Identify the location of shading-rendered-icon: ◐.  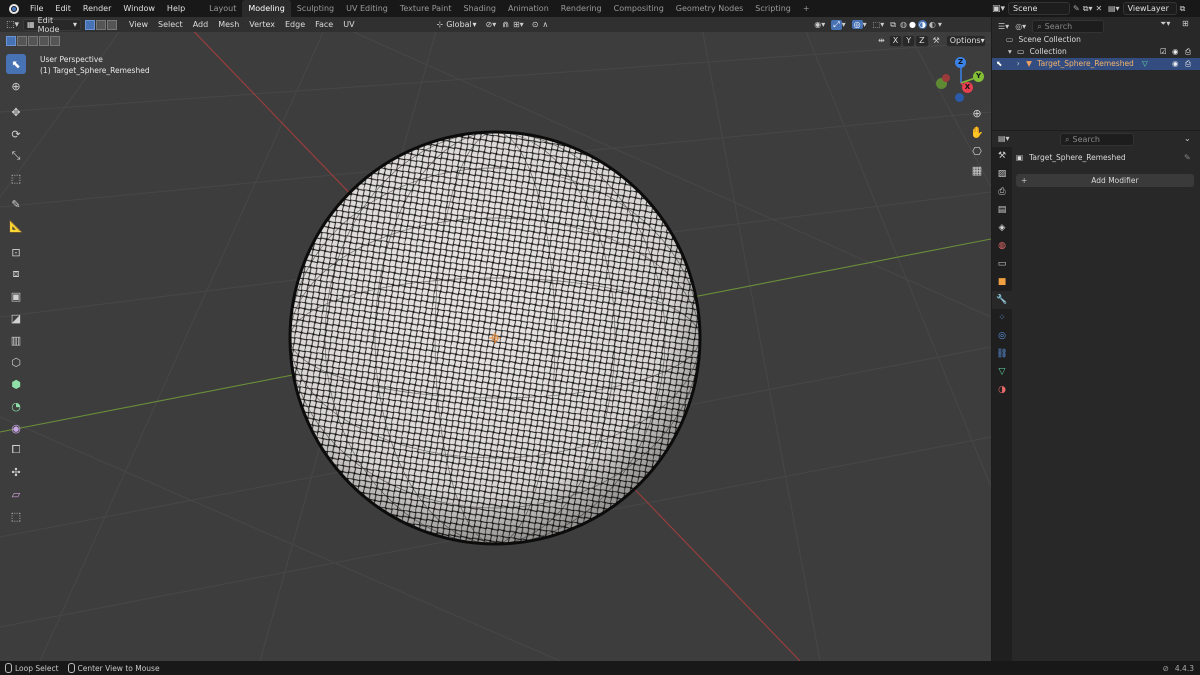
(932, 24).